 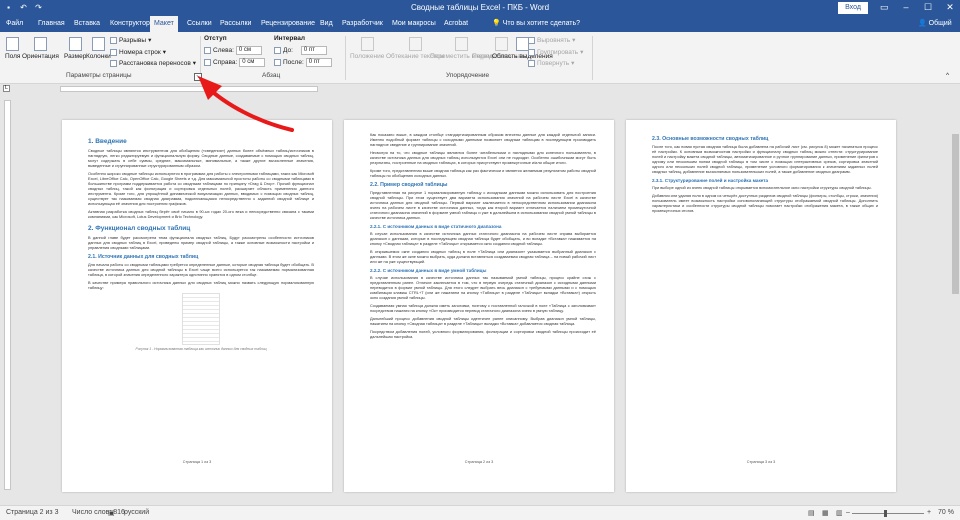 What do you see at coordinates (928, 7) in the screenshot?
I see `maximize-icon: ☐` at bounding box center [928, 7].